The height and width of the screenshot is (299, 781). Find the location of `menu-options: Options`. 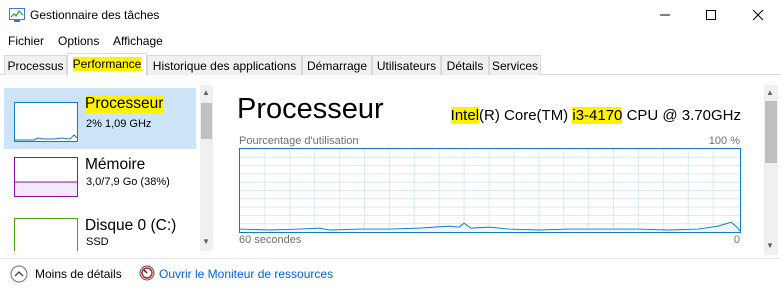

menu-options: Options is located at coordinates (78, 41).